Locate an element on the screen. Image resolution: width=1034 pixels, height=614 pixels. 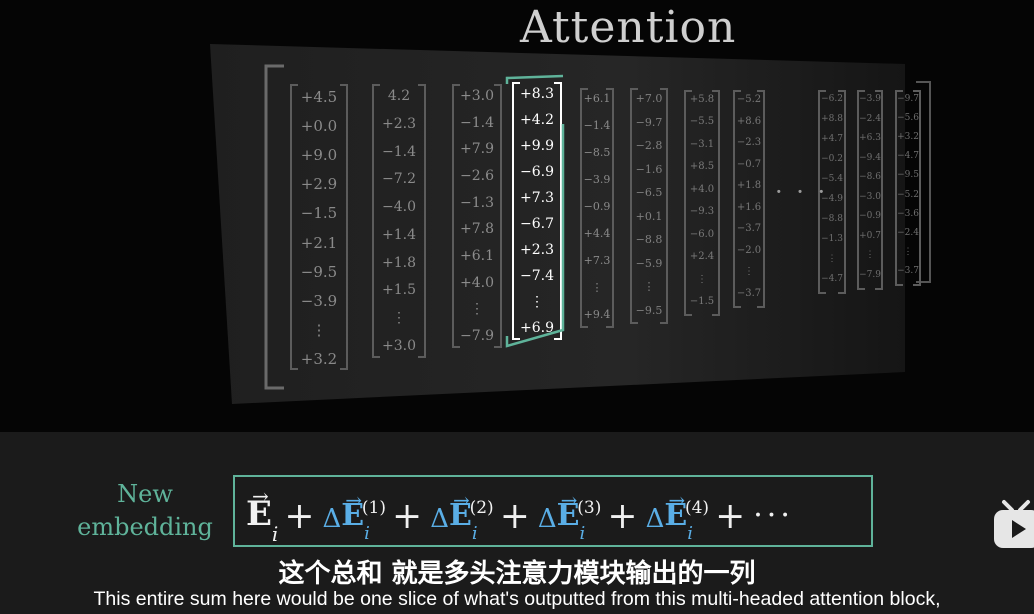
term-superscript: (1) is located at coordinates (374, 508).